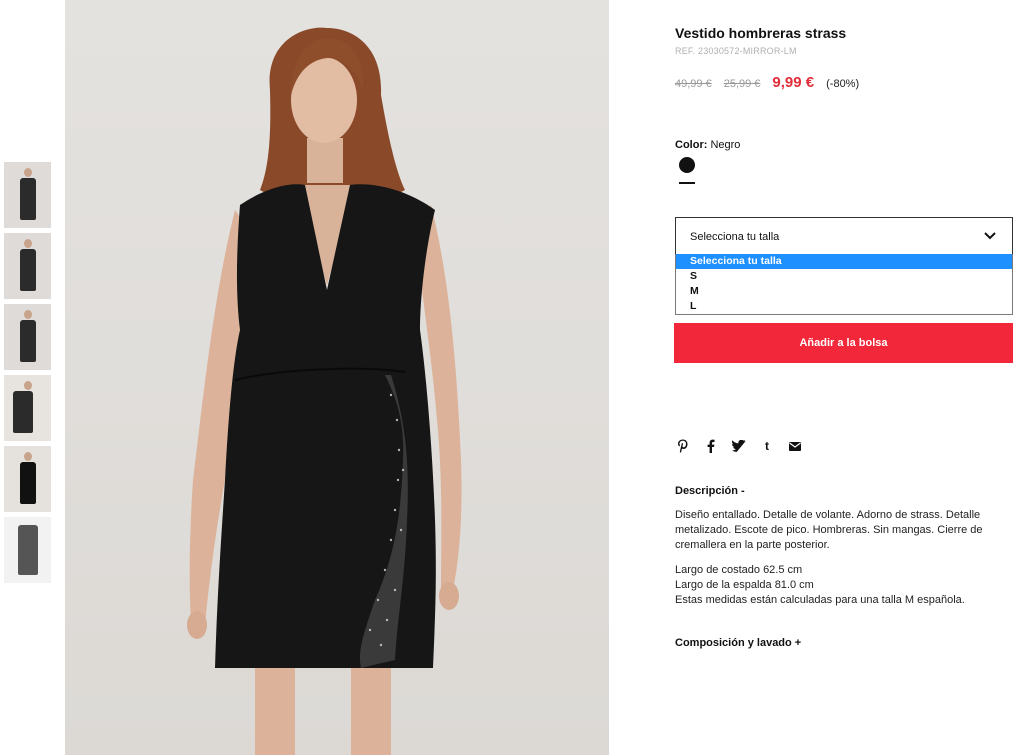 The height and width of the screenshot is (755, 1018). What do you see at coordinates (761, 33) in the screenshot?
I see `product-title: Vestido hombreras strass` at bounding box center [761, 33].